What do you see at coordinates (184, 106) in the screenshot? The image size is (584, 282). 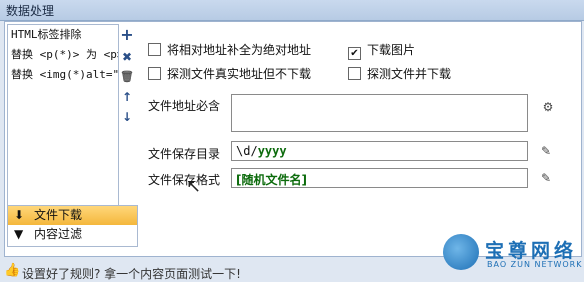 I see `must-contain-label: 文件地址必含` at bounding box center [184, 106].